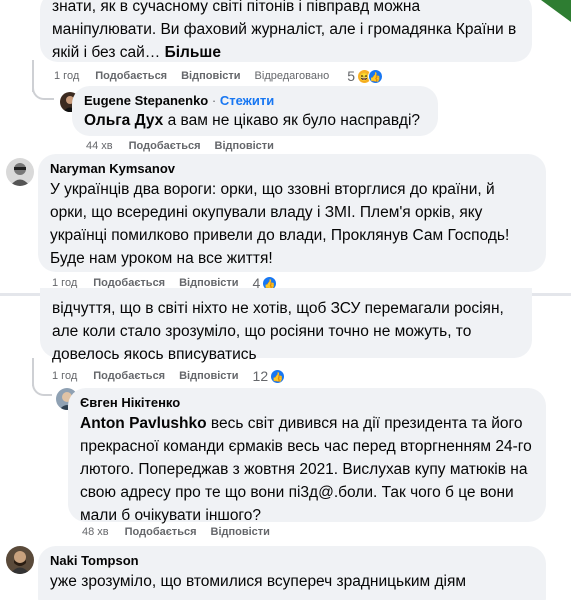 This screenshot has width=571, height=600. Describe the element at coordinates (99, 146) in the screenshot. I see `comment-time: 44 хв` at that location.